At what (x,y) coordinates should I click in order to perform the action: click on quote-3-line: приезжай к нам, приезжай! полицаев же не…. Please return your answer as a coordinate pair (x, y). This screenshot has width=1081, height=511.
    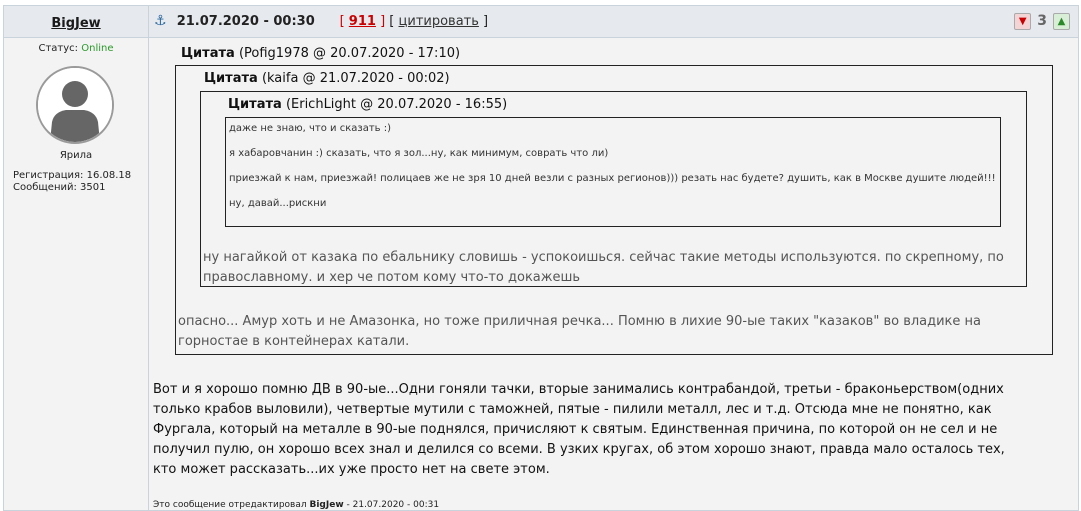
    Looking at the image, I should click on (612, 178).